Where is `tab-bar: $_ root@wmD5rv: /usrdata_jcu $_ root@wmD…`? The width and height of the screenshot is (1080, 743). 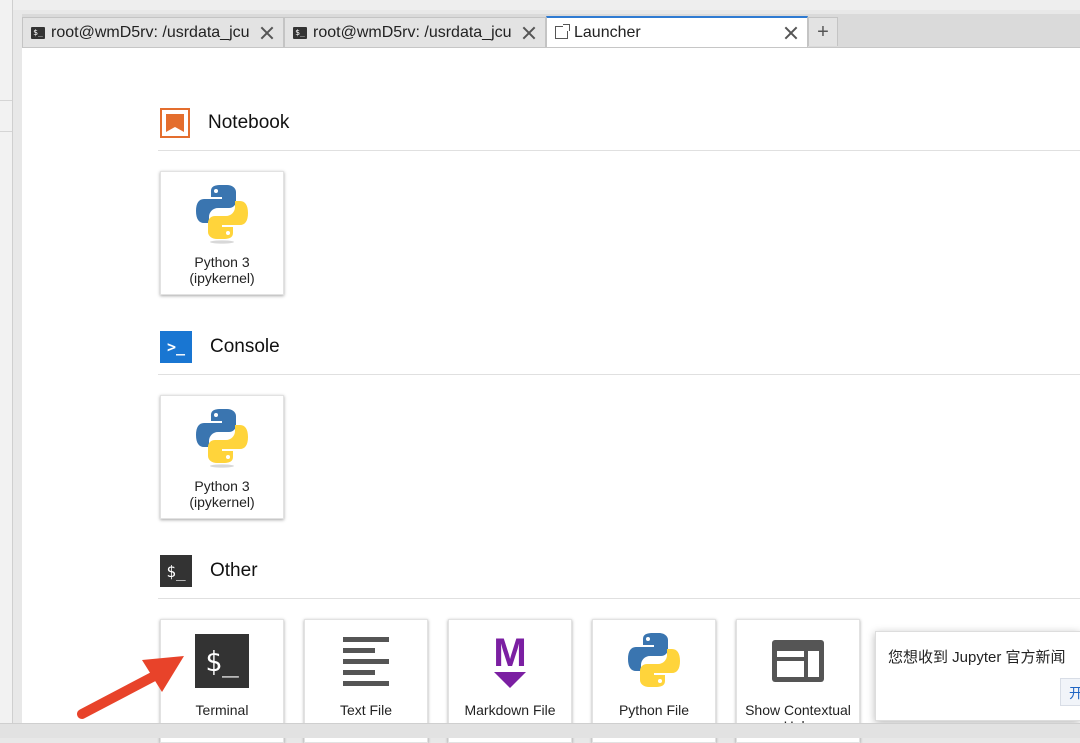
tab-bar: $_ root@wmD5rv: /usrdata_jcu $_ root@wmD… is located at coordinates (551, 31).